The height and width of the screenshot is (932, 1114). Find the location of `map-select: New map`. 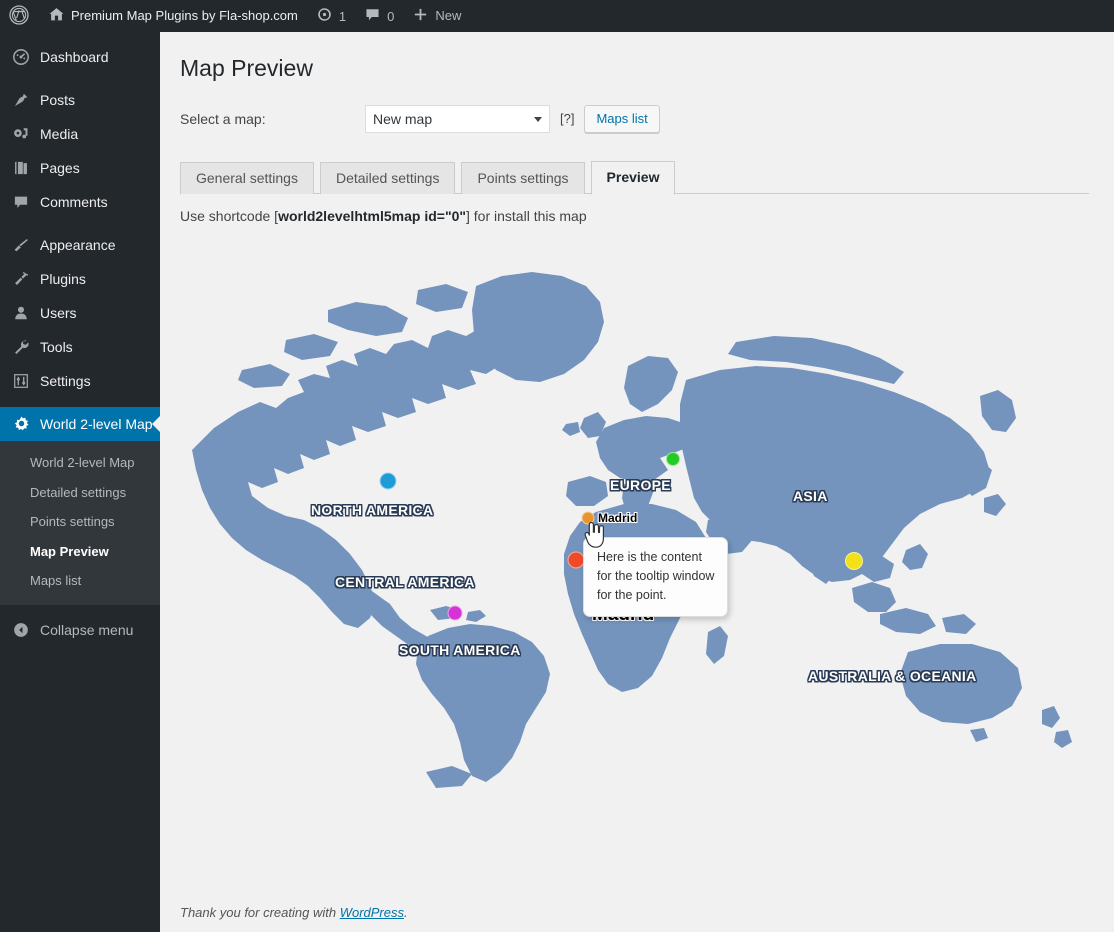

map-select: New map is located at coordinates (457, 118).